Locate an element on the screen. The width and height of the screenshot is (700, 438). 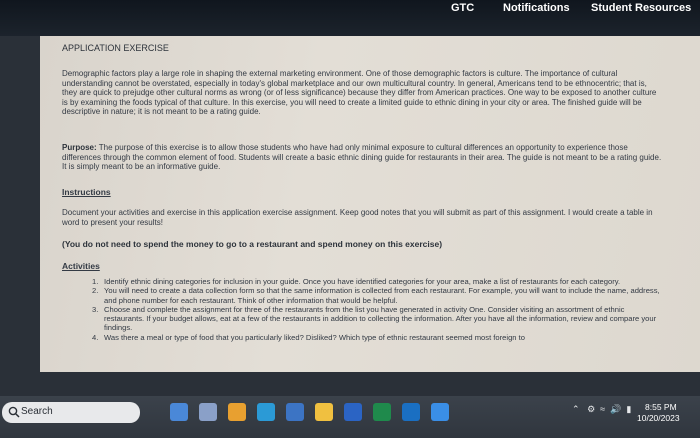
windows-taskbar: Search ⌃ ⚙ ≈ 🔊 ▮ 8:55 PM 10/20/2023 is located at coordinates (350, 417).